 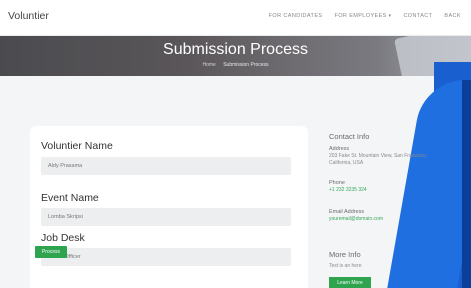 What do you see at coordinates (166, 217) in the screenshot?
I see `event-name-input` at bounding box center [166, 217].